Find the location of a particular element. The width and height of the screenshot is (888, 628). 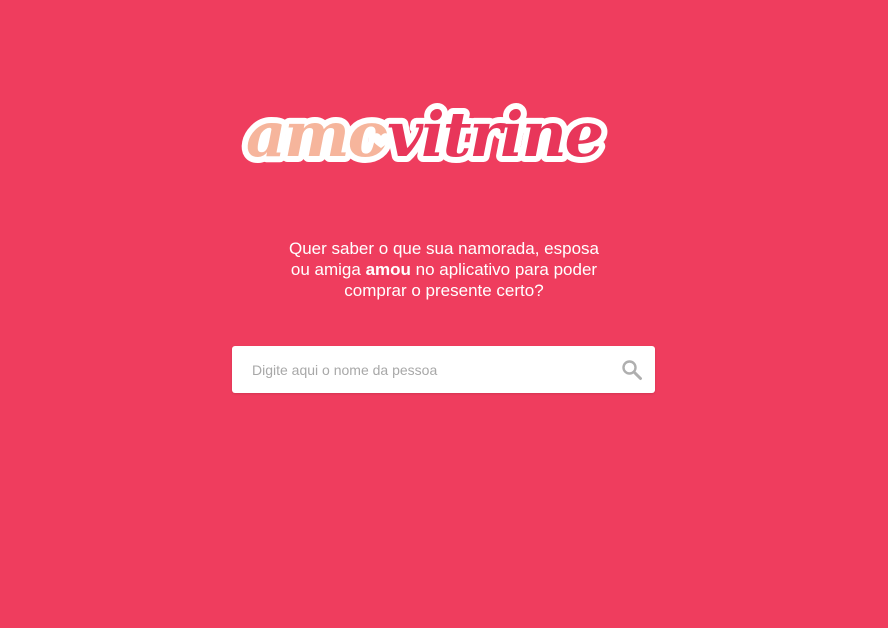

tagline-emphasis: amou is located at coordinates (388, 269).